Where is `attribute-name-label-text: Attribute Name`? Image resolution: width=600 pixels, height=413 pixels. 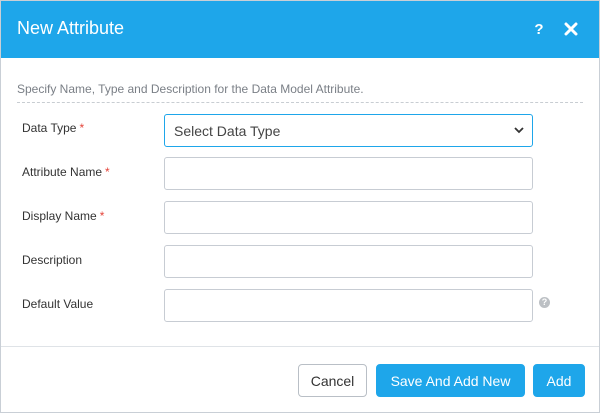
attribute-name-label-text: Attribute Name is located at coordinates (62, 172).